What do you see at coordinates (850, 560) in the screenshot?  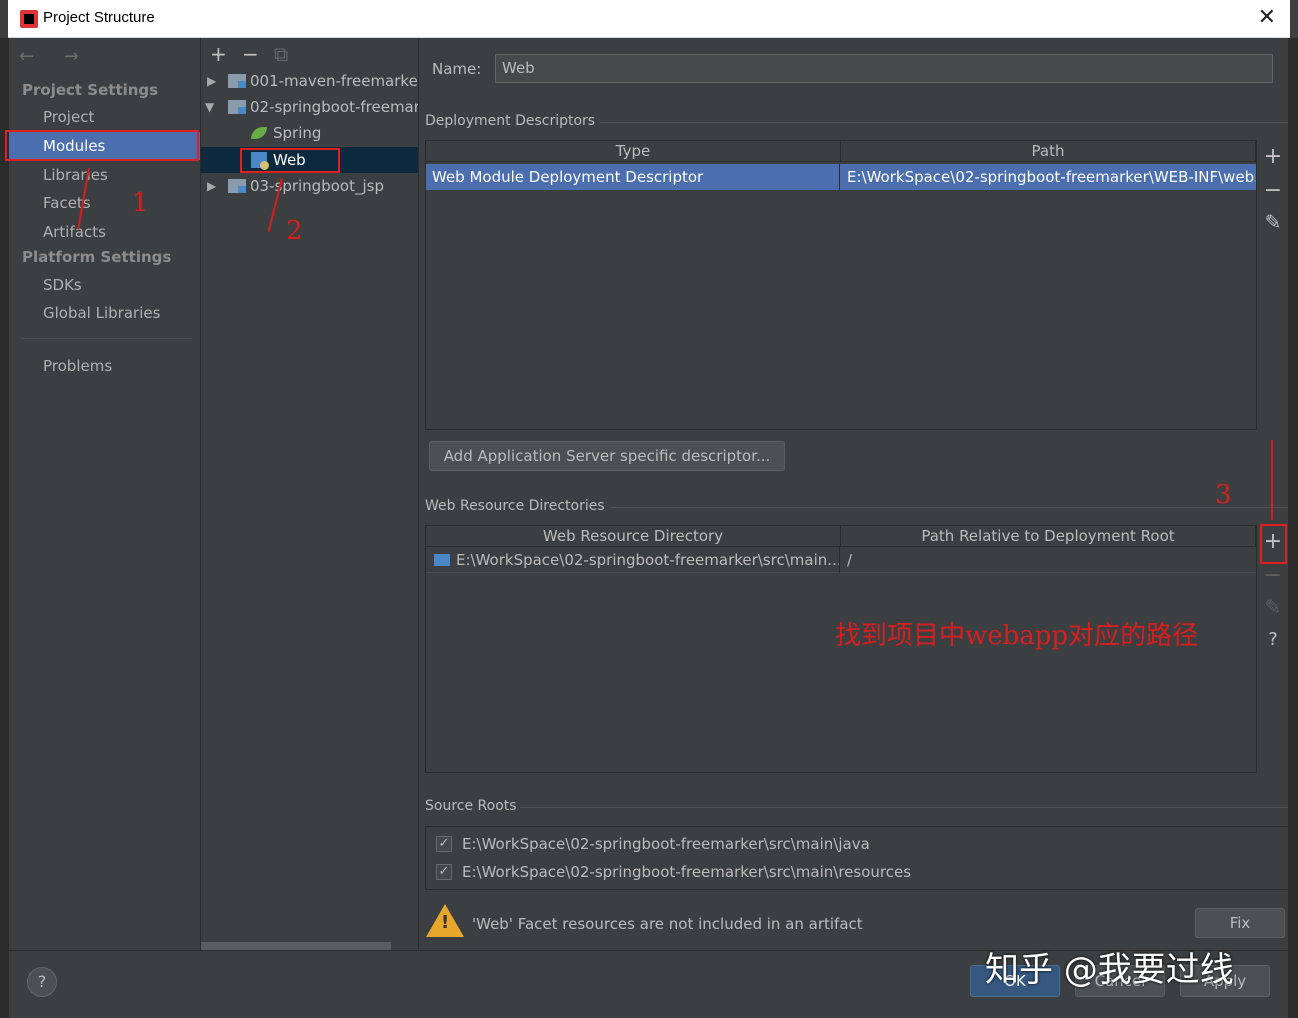 I see `deployment-root-path-cell: /` at bounding box center [850, 560].